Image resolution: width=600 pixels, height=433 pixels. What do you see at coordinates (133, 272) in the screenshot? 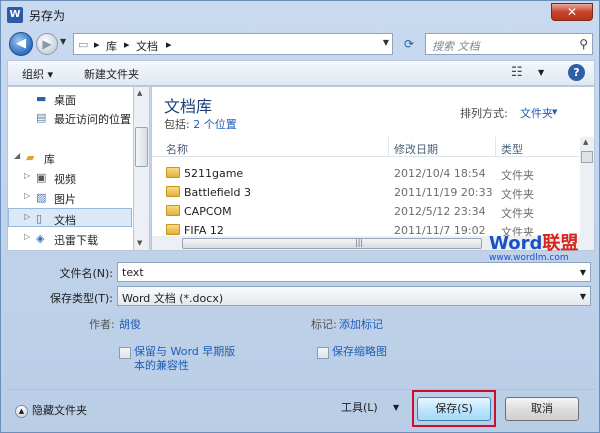
I see `filename-value: text` at bounding box center [133, 272].